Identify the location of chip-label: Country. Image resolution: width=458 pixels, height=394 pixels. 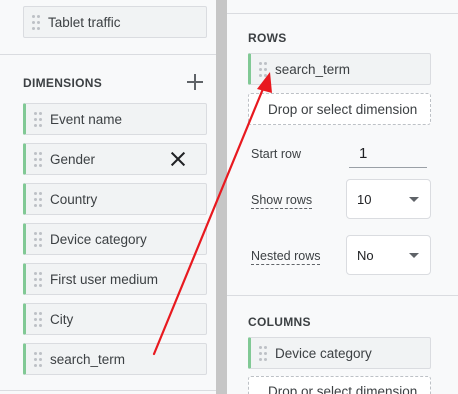
(74, 199).